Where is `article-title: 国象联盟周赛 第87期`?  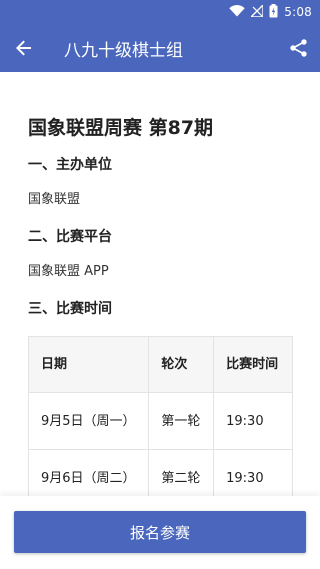 article-title: 国象联盟周赛 第87期 is located at coordinates (121, 128).